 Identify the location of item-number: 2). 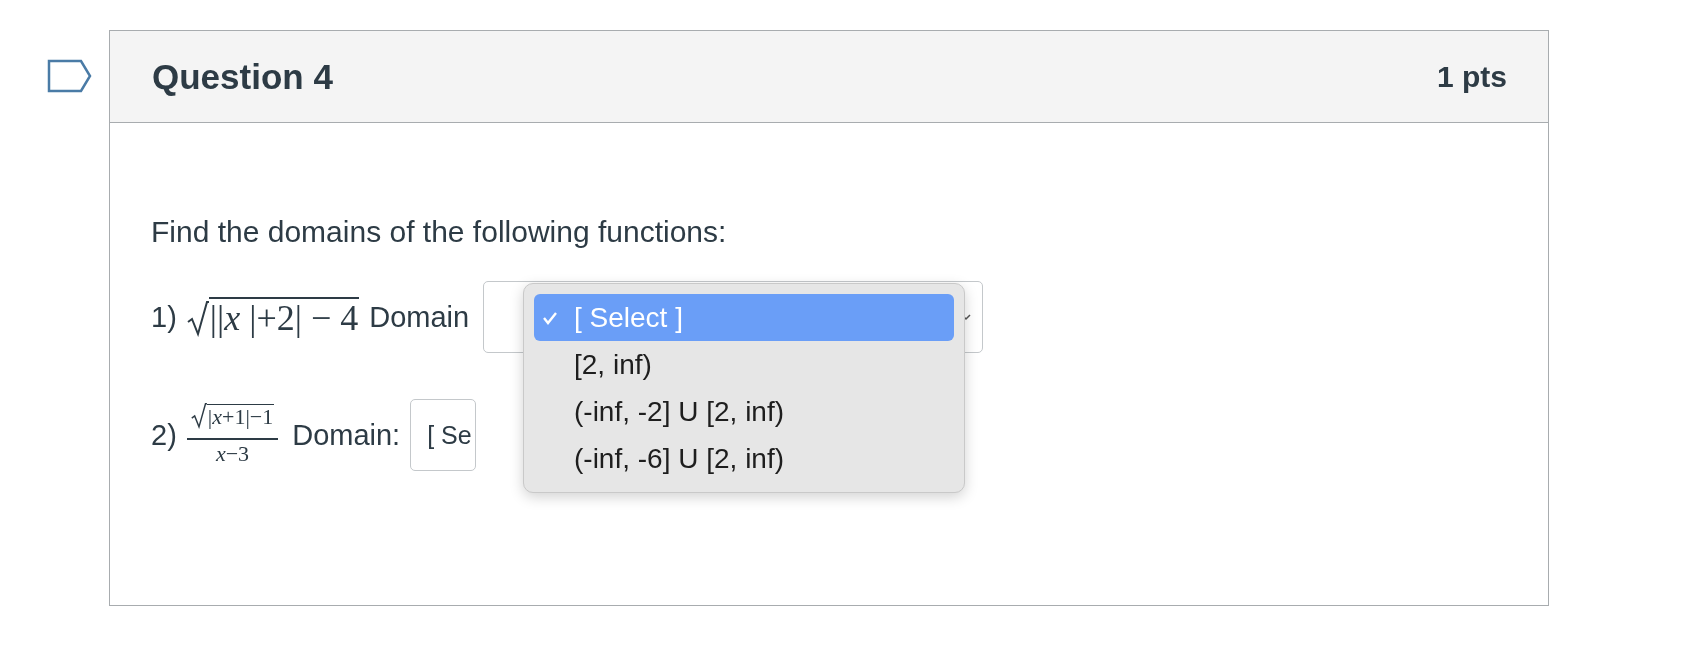
(164, 435).